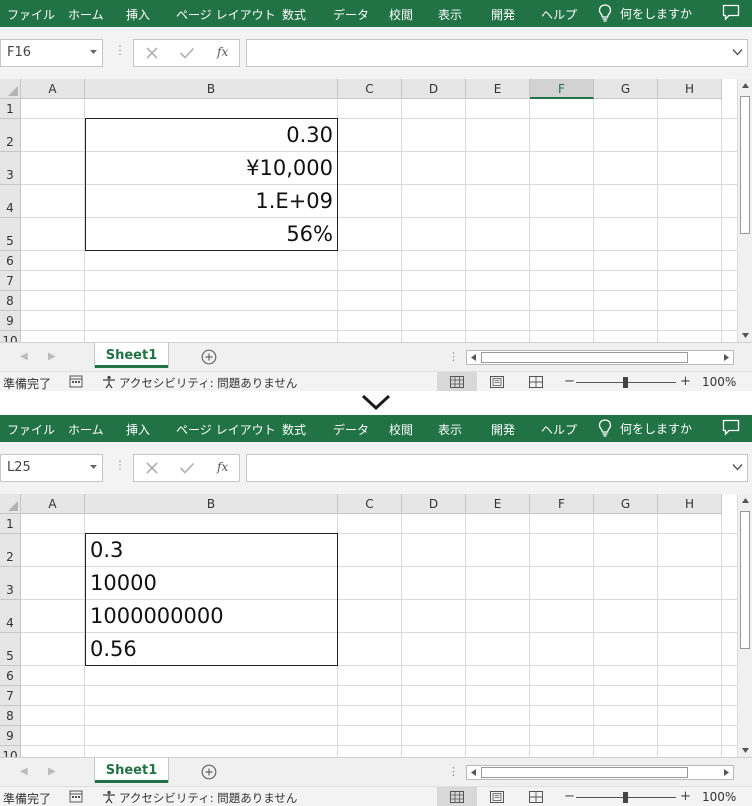 Image resolution: width=752 pixels, height=806 pixels. Describe the element at coordinates (226, 14) in the screenshot. I see `tab-page-layout: ページ レイアウト` at that location.